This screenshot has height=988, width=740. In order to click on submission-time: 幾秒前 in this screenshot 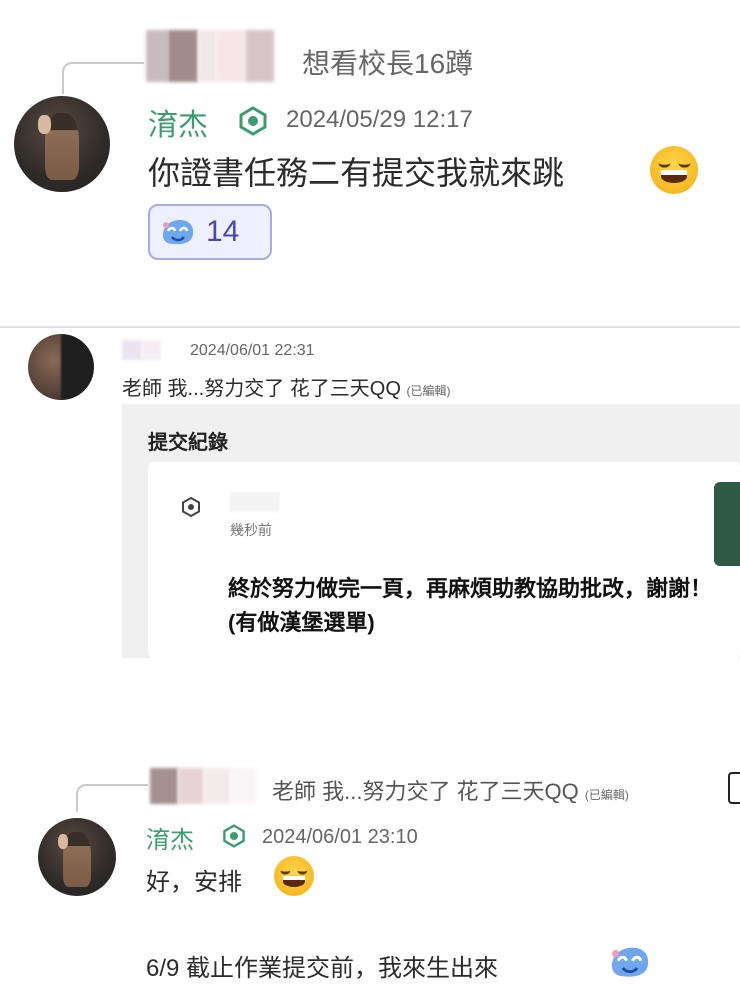, I will do `click(251, 530)`.